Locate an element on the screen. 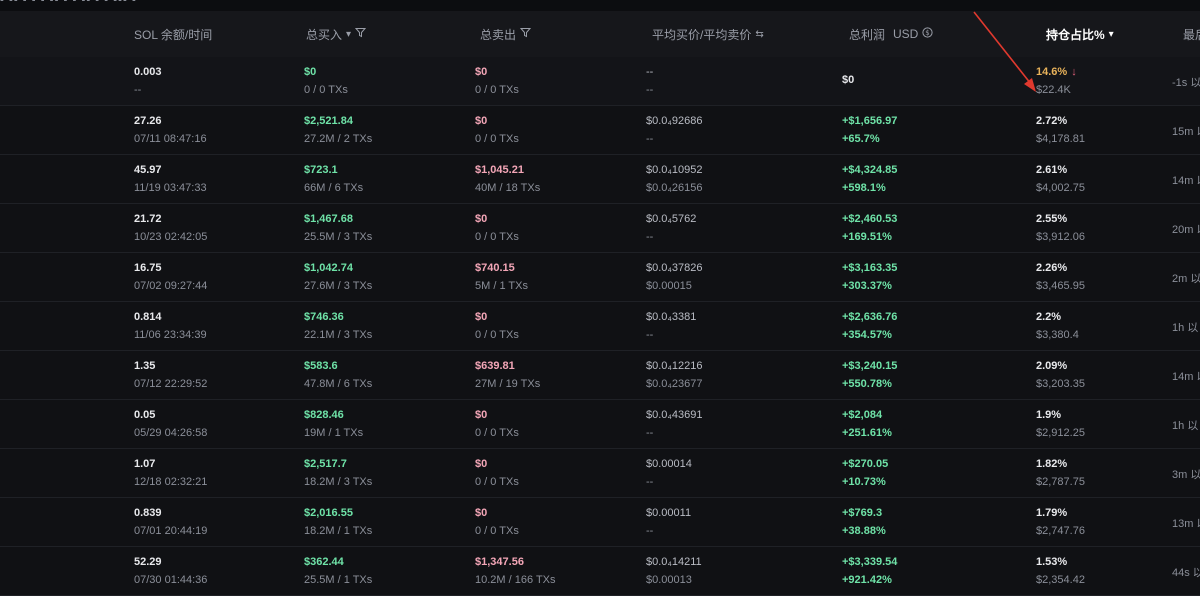 The height and width of the screenshot is (596, 1200). holding-share-value: $4,178.81 is located at coordinates (1060, 139).